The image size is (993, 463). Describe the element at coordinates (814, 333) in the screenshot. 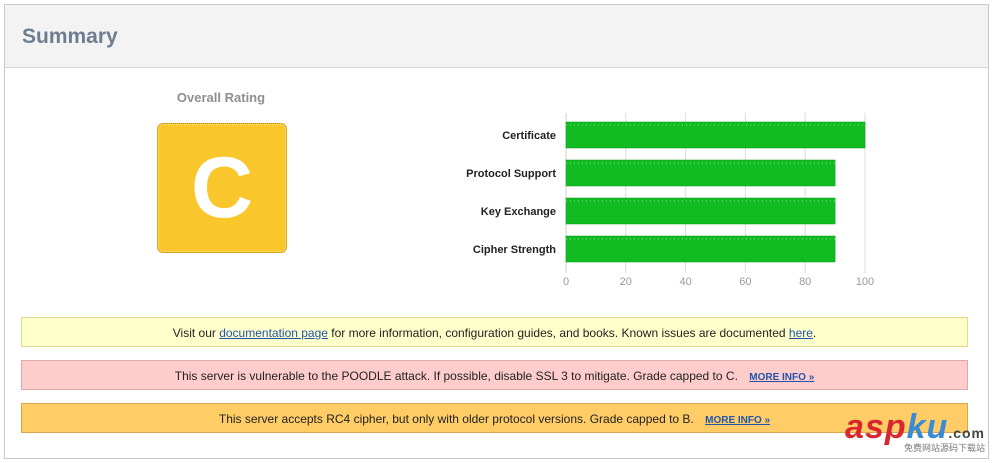

I see `doc-notice-suffix: .` at that location.